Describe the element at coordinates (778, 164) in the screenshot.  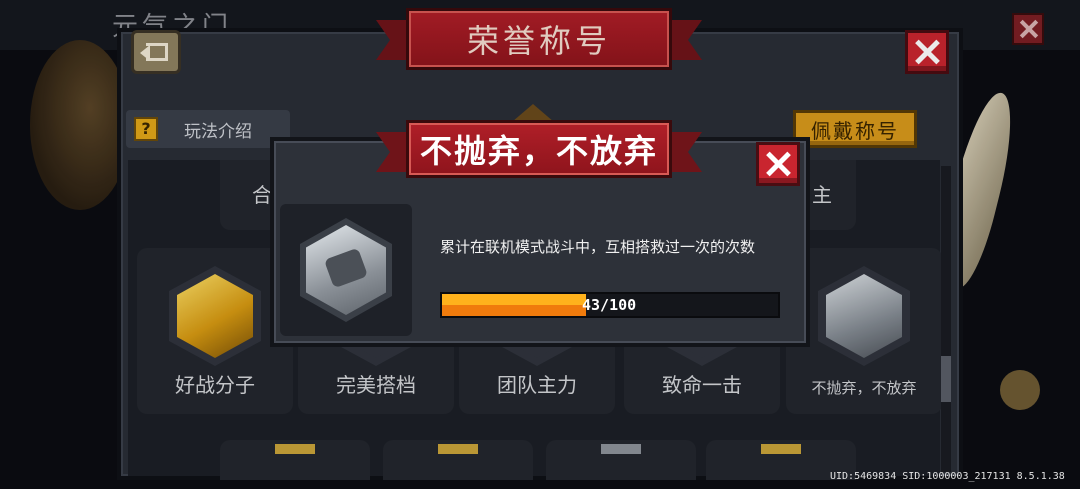
I see `popup-close-button` at that location.